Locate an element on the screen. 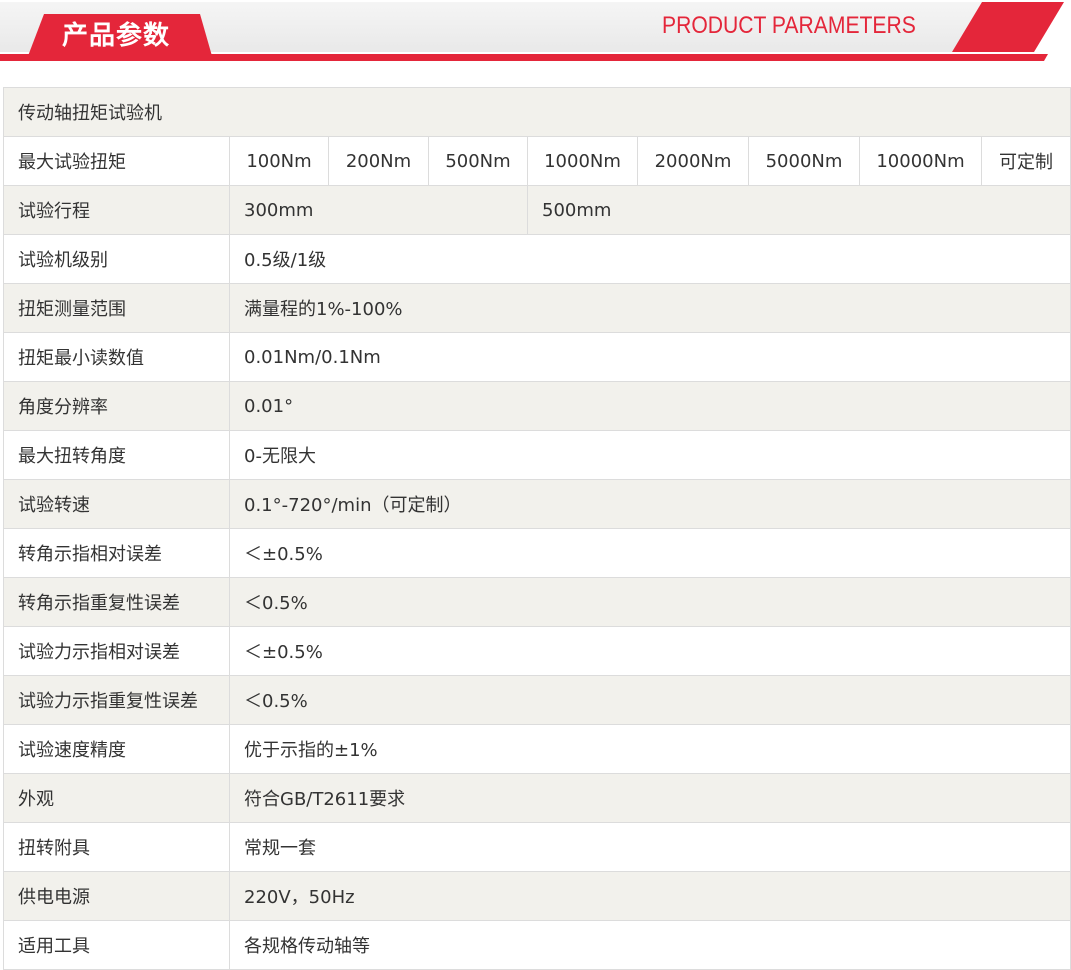 Image resolution: width=1071 pixels, height=970 pixels. table-row: 转角示指相对误差 ＜±0.5% is located at coordinates (537, 553).